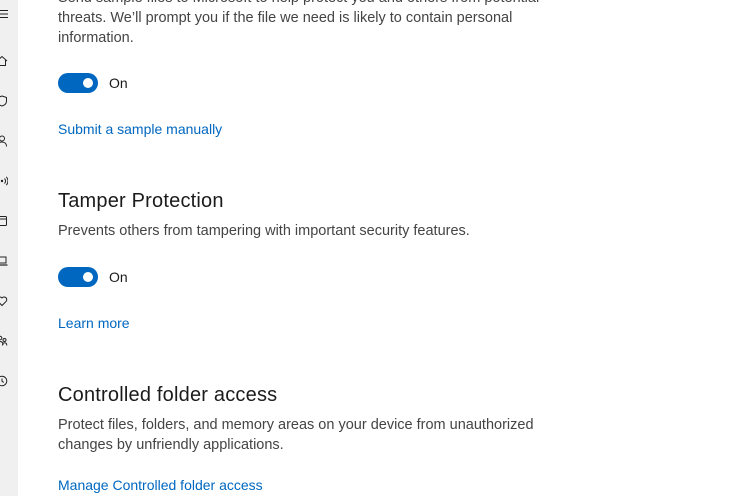 Image resolution: width=755 pixels, height=496 pixels. Describe the element at coordinates (141, 201) in the screenshot. I see `tamper-protection-title: Tamper Protection` at that location.